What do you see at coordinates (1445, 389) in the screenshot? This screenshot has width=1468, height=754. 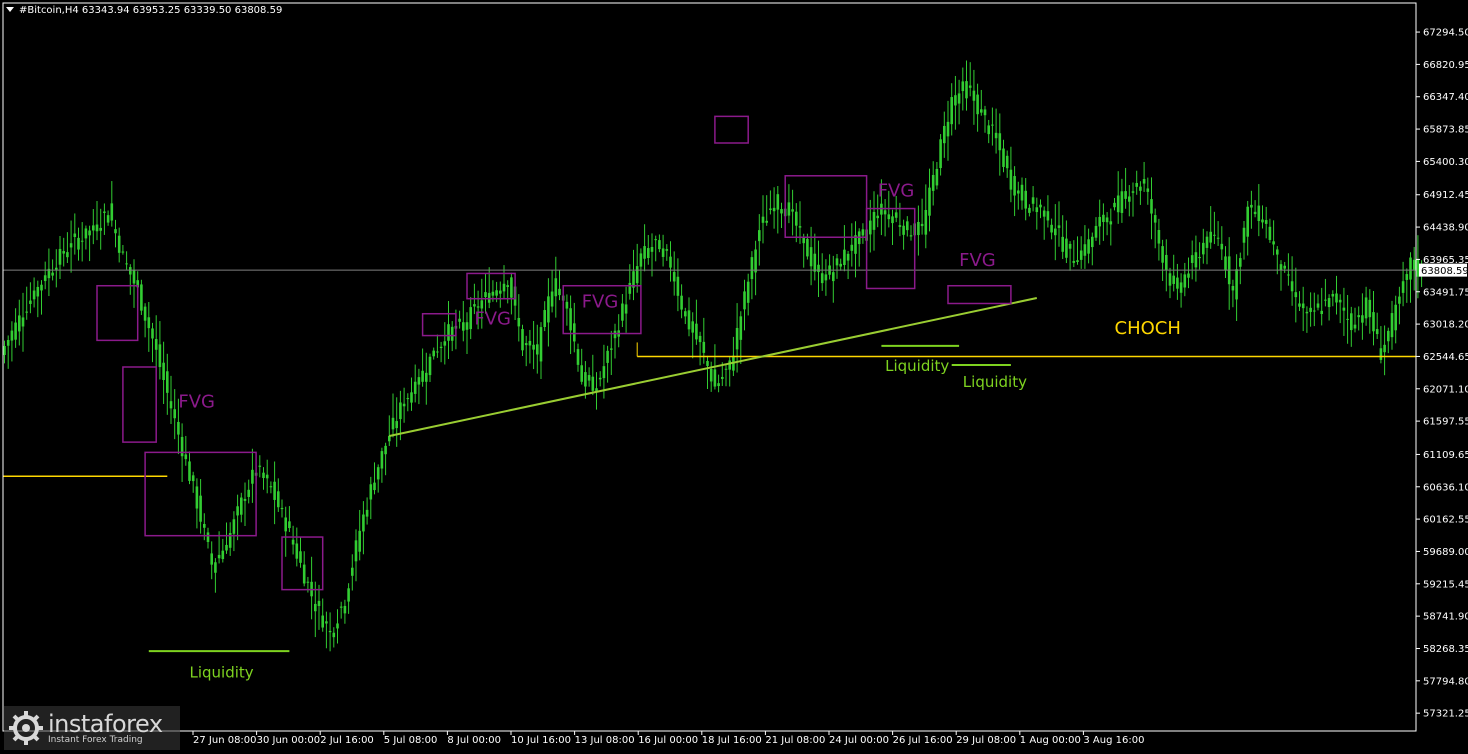 I see `price-tick-label: 62071.10` at bounding box center [1445, 389].